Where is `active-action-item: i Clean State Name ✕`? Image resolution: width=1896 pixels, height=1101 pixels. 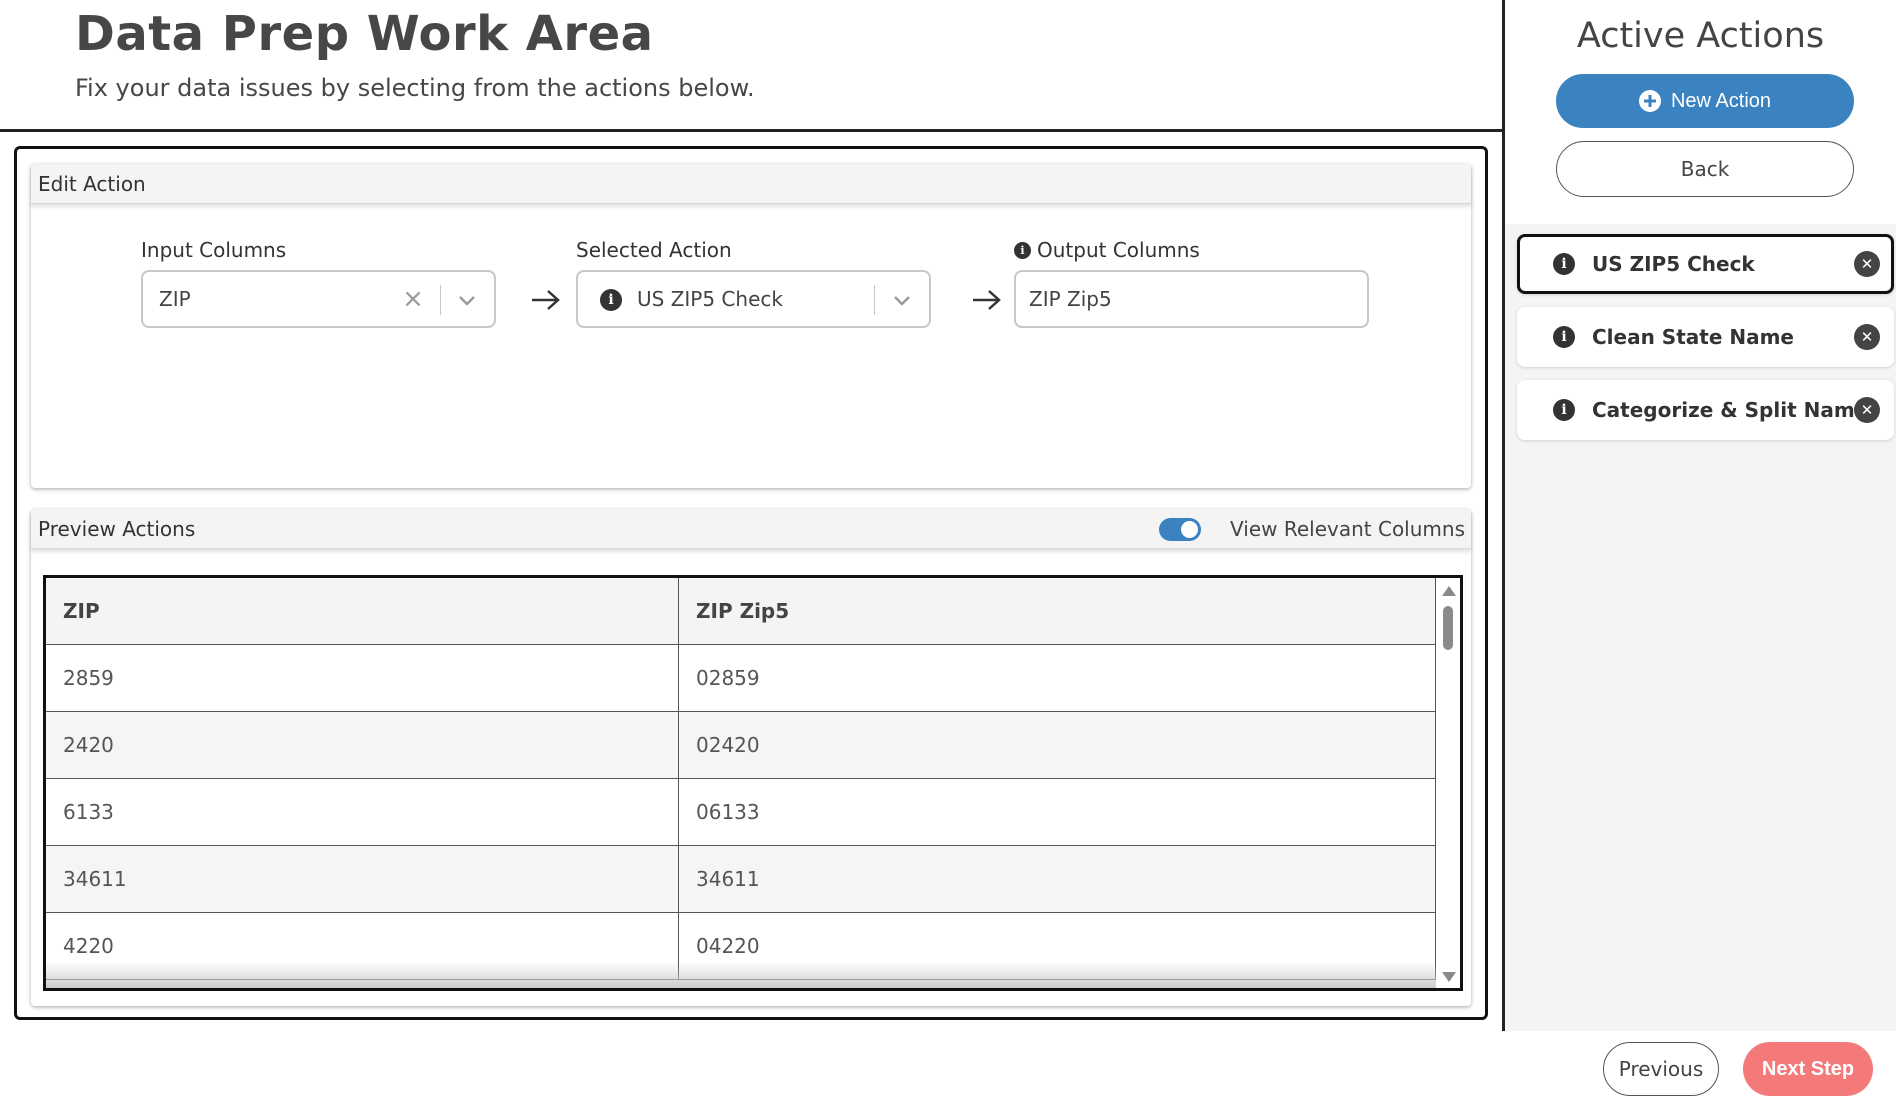
active-action-item: i Clean State Name ✕ is located at coordinates (1705, 337).